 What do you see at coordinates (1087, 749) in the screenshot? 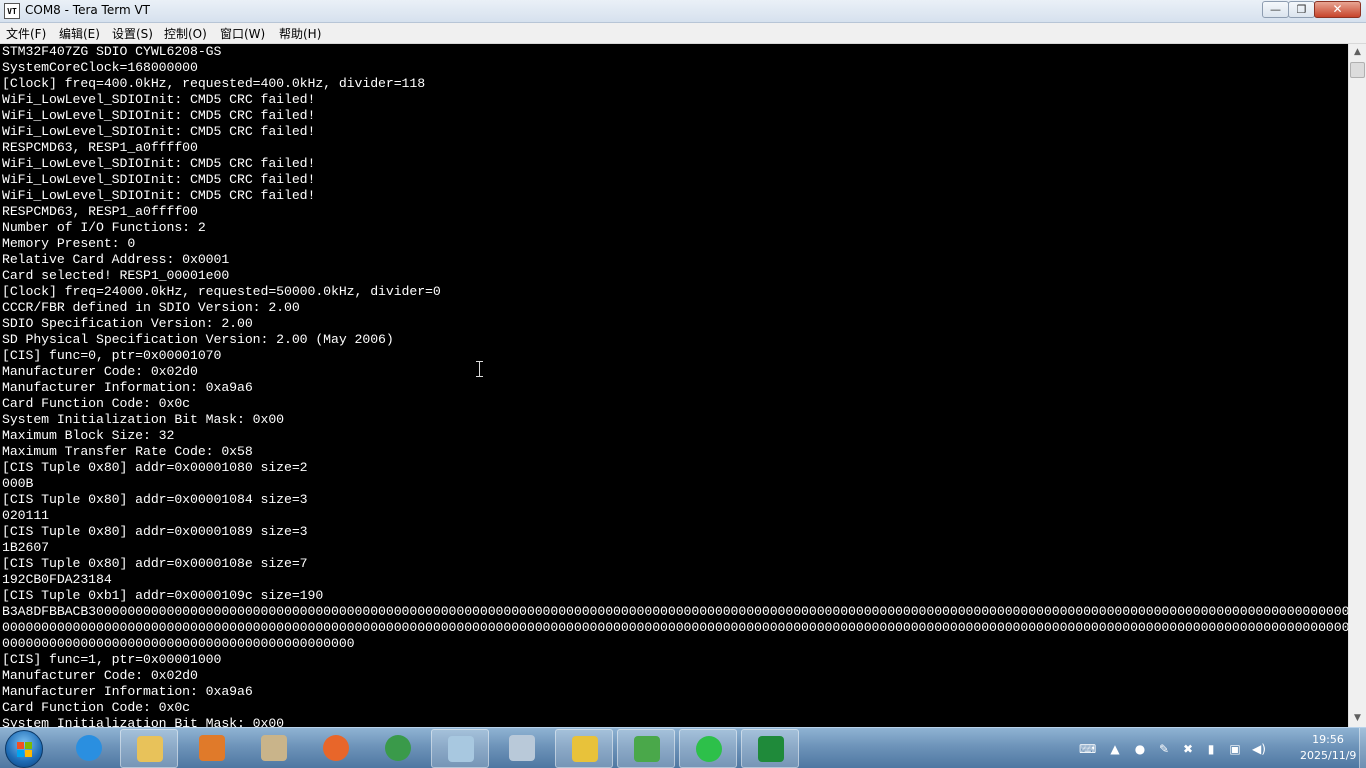
I see `keyboard-icon: ⌨` at bounding box center [1087, 749].